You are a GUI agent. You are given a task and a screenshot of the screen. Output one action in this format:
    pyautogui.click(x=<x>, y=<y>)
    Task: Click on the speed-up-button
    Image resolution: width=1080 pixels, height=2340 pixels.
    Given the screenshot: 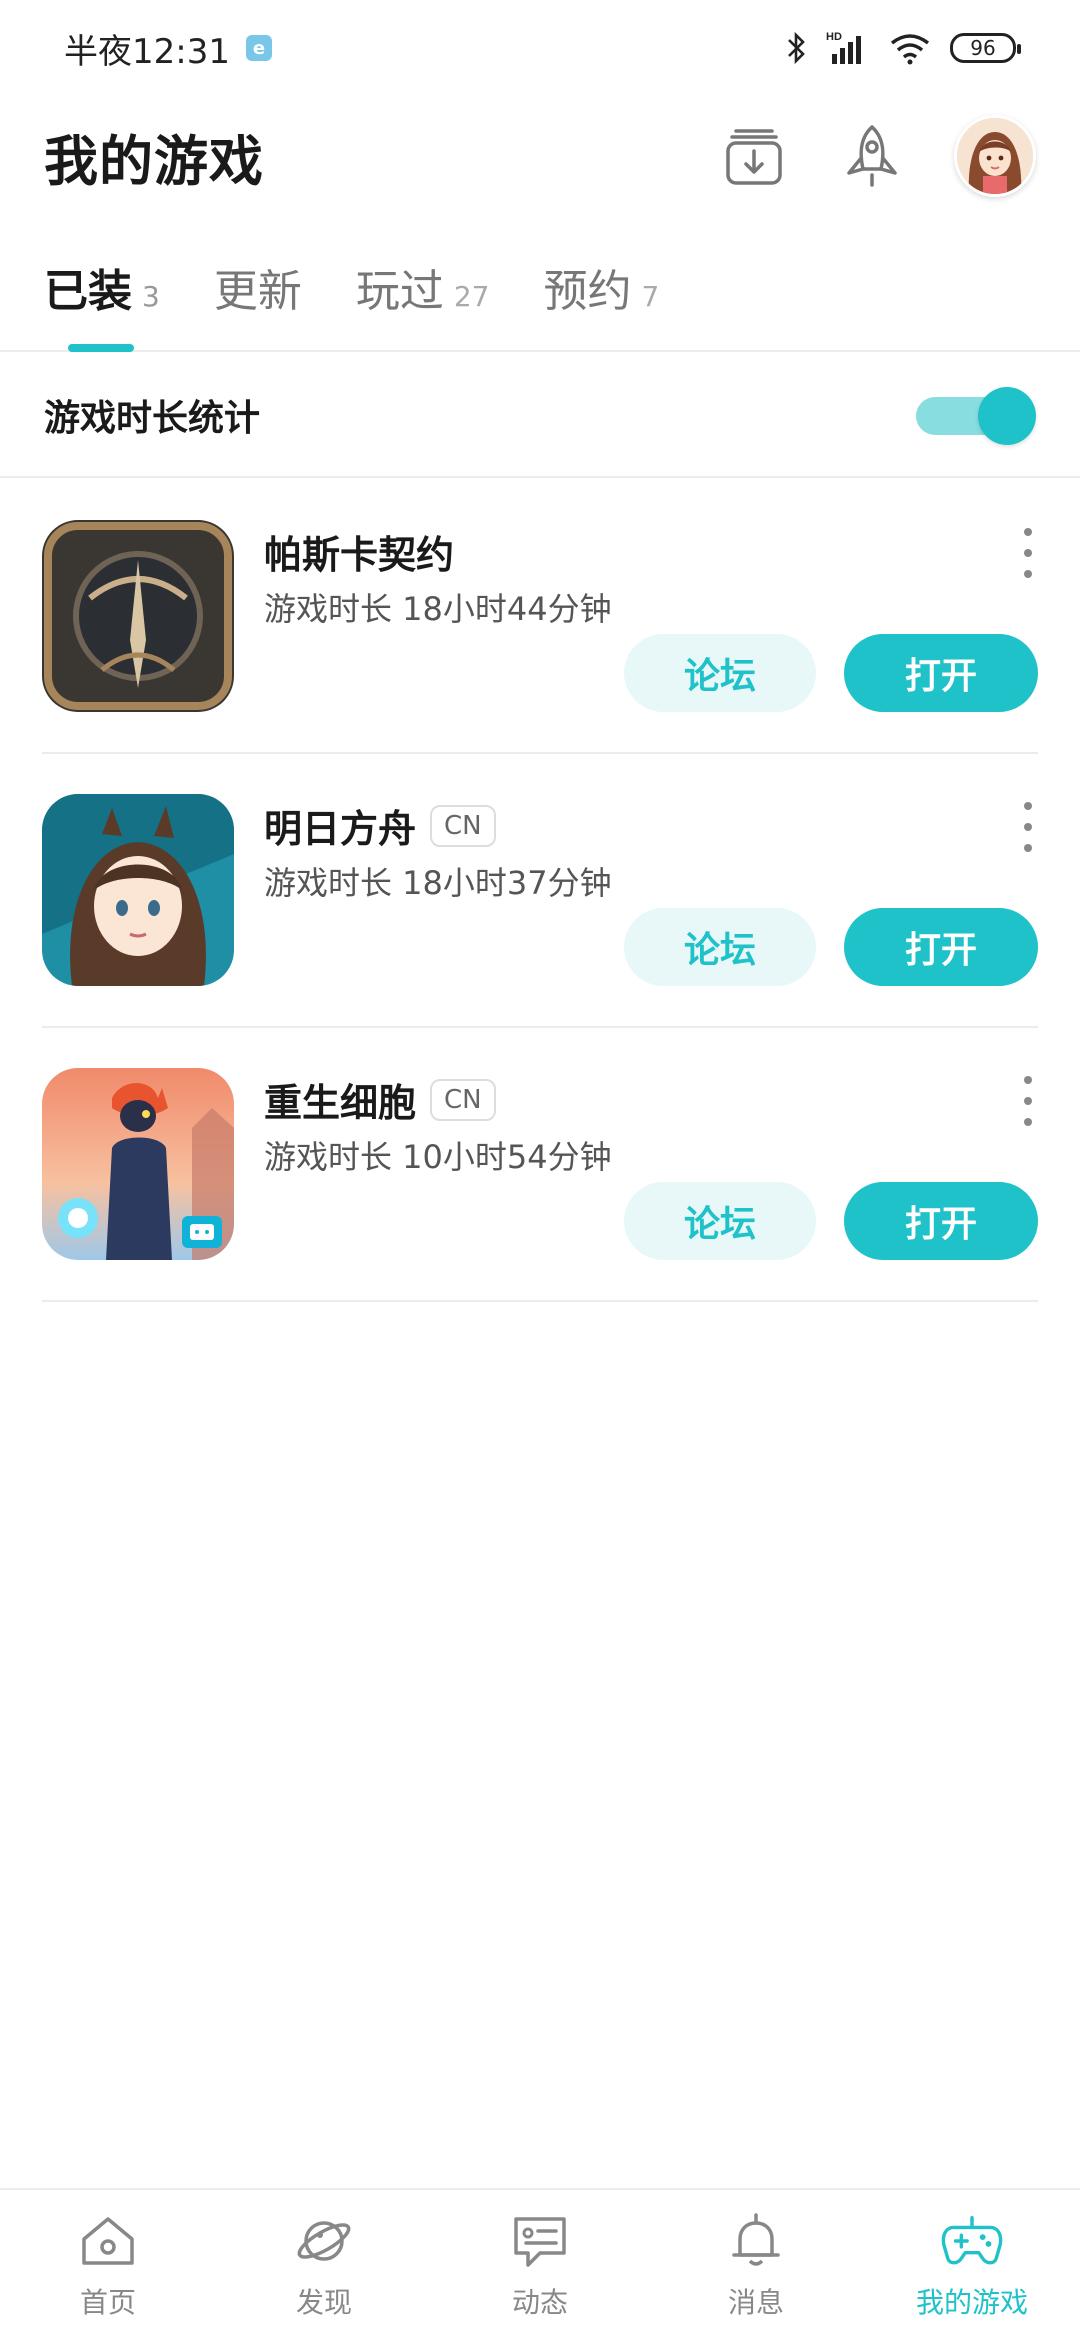 What is the action you would take?
    pyautogui.click(x=872, y=156)
    